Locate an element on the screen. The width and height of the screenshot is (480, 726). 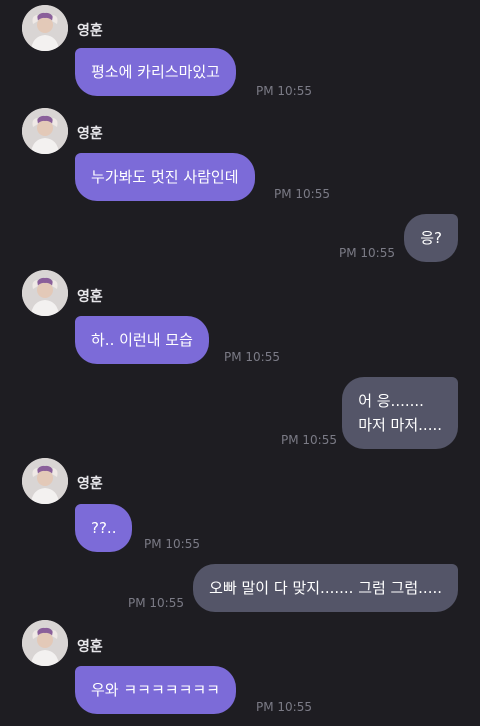
message-bubble: 하.. 이런내 모습 is located at coordinates (142, 340).